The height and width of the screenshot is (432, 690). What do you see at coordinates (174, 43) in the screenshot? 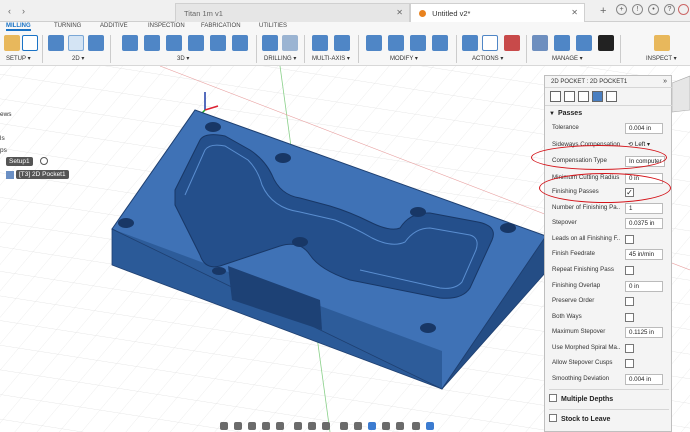
I see `steep-shallow-icon` at bounding box center [174, 43].